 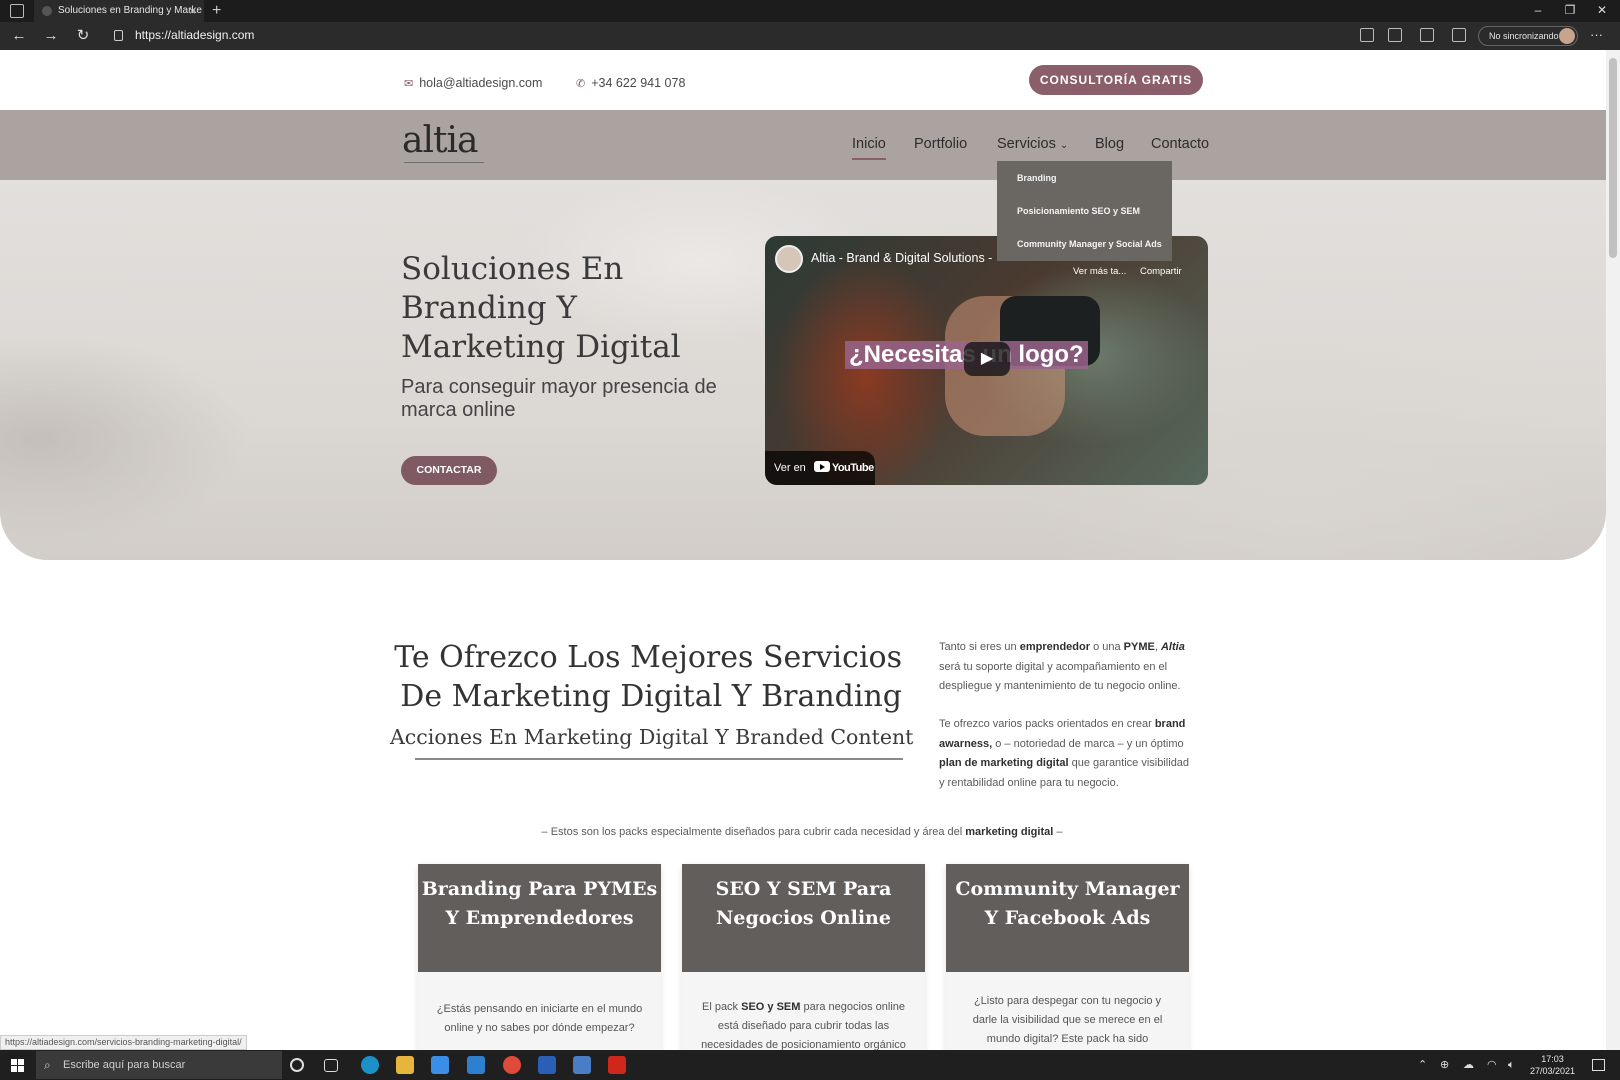 I want to click on url-field: https://altiadesign.com, so click(x=194, y=35).